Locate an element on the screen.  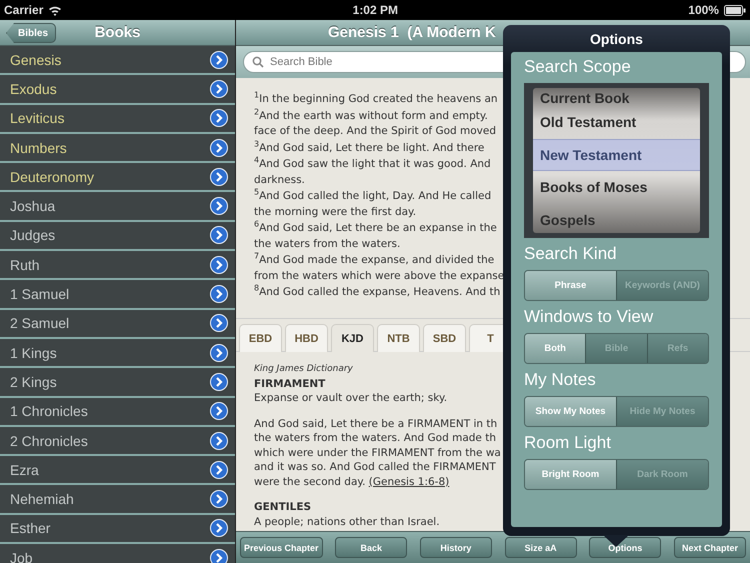
popover-title: Options is located at coordinates (616, 39).